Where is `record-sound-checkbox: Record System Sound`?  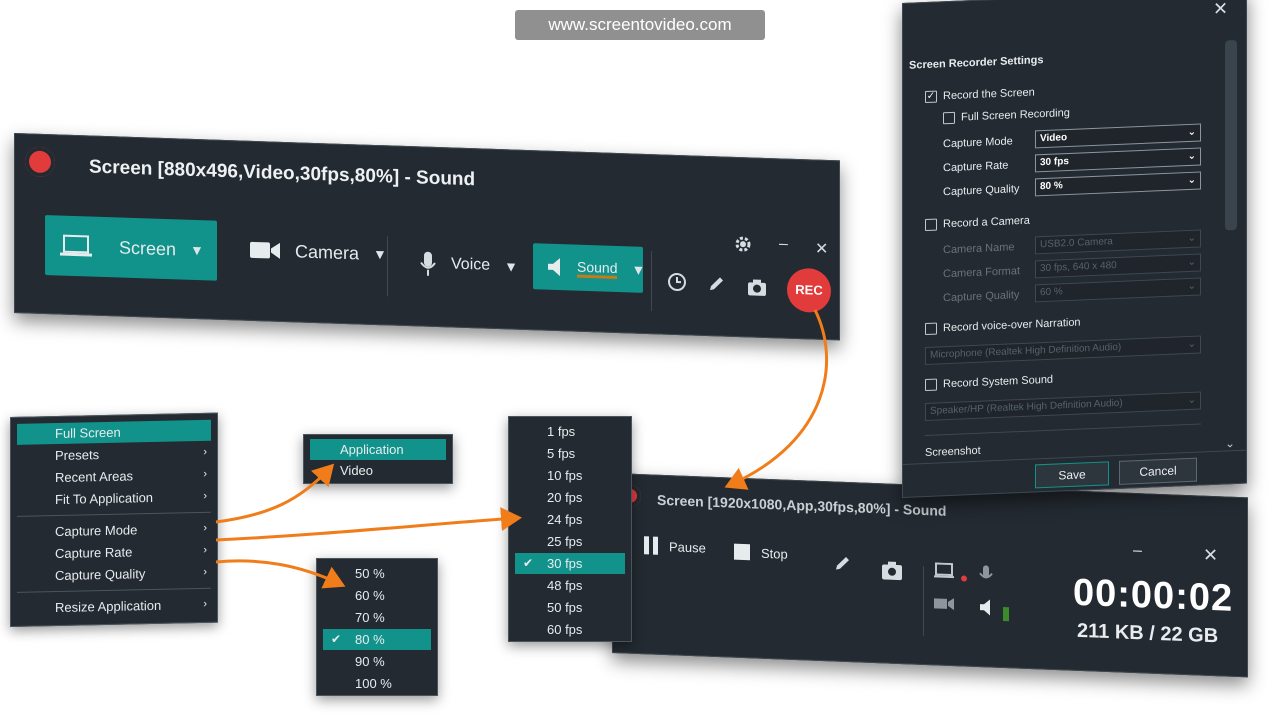 record-sound-checkbox: Record System Sound is located at coordinates (989, 383).